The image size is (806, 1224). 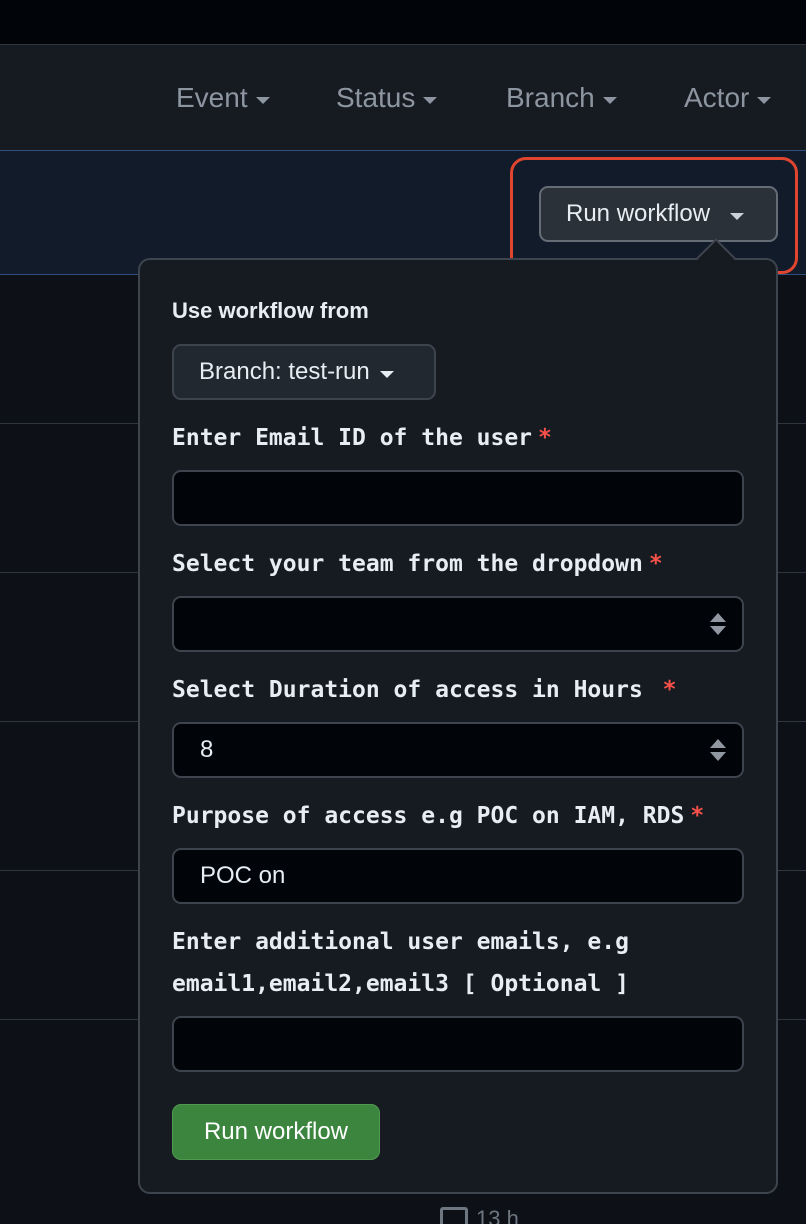 I want to click on duration-select-label: Select Duration of access in Hours *, so click(x=424, y=690).